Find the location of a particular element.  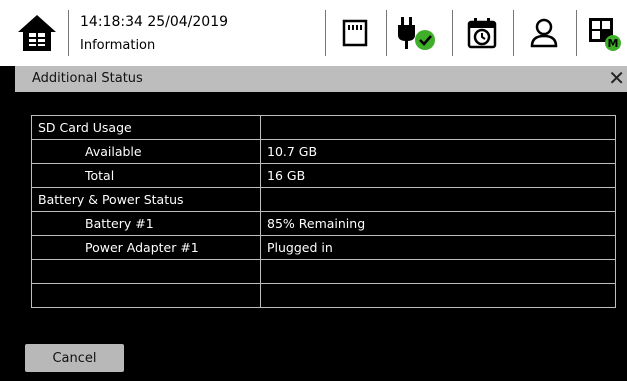

table-row: Total 16 GB is located at coordinates (323, 175).